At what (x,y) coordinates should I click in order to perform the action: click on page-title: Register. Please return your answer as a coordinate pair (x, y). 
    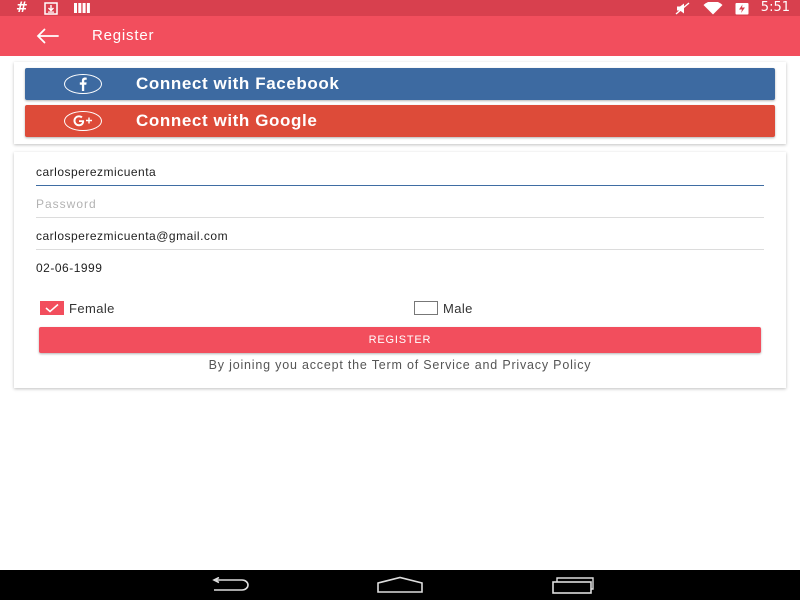
    Looking at the image, I should click on (123, 35).